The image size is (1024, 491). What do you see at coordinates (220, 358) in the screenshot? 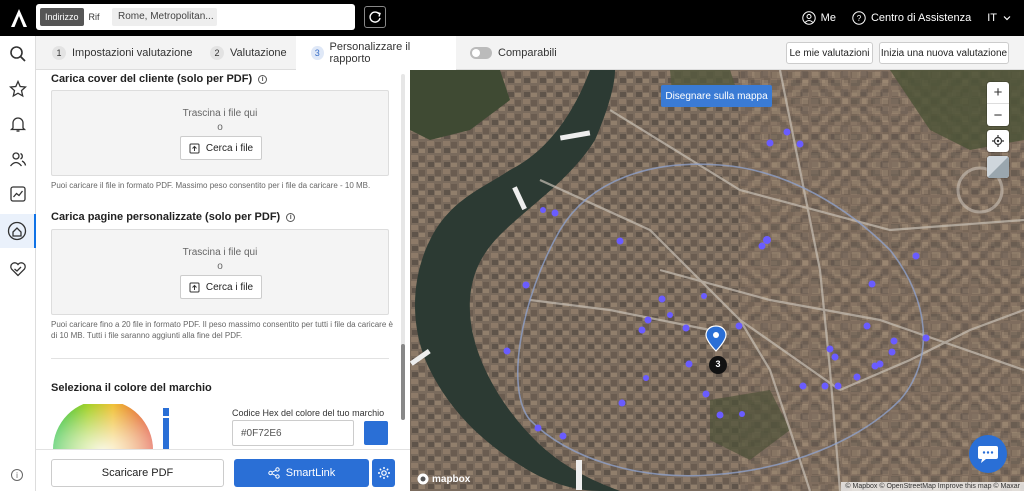
I see `section-divider` at bounding box center [220, 358].